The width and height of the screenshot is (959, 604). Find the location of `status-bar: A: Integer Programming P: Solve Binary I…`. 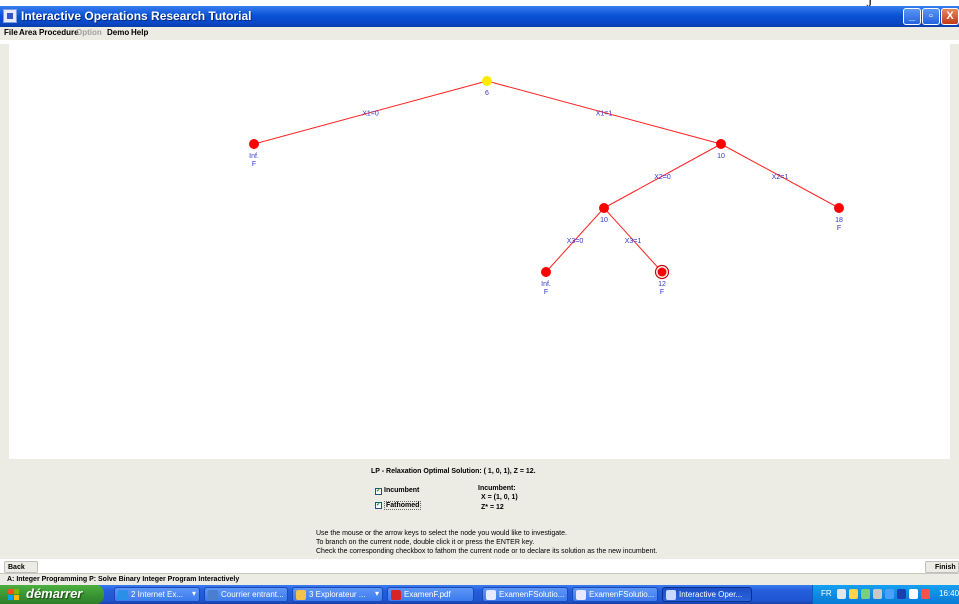

status-bar: A: Integer Programming P: Solve Binary I… is located at coordinates (479, 579).